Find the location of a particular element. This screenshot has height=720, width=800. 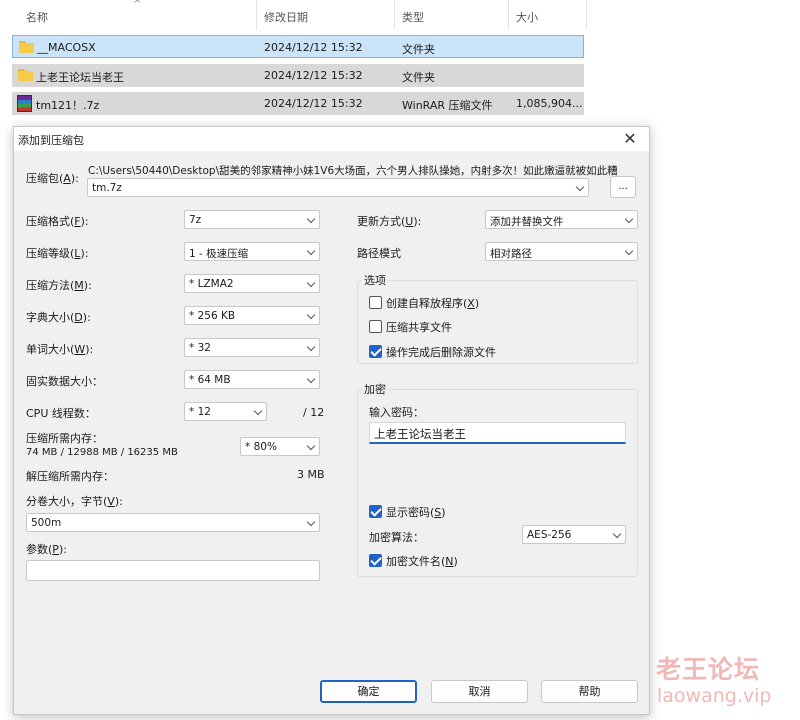

format-value: 7z is located at coordinates (195, 220).